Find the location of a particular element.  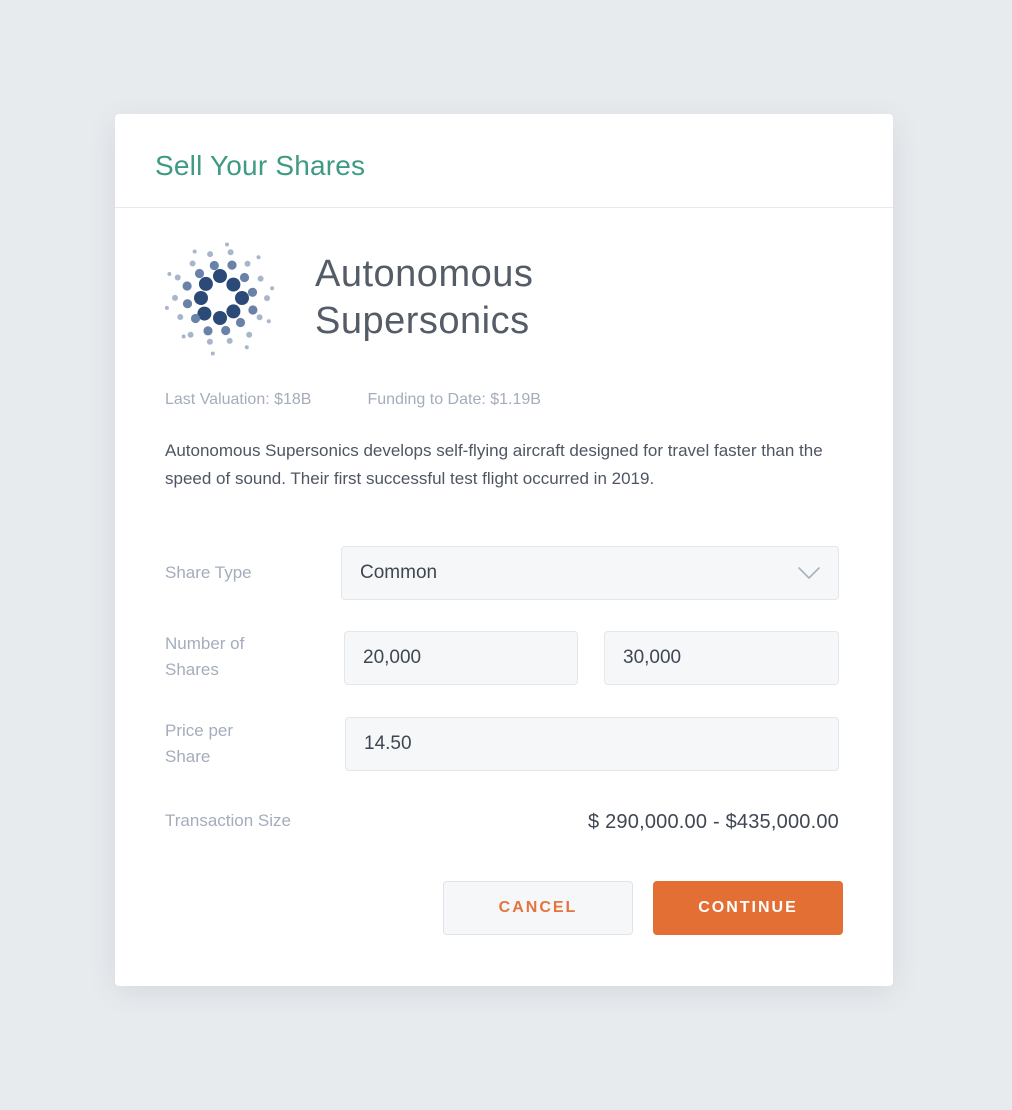

modal-header: Sell Your Shares is located at coordinates (504, 161).